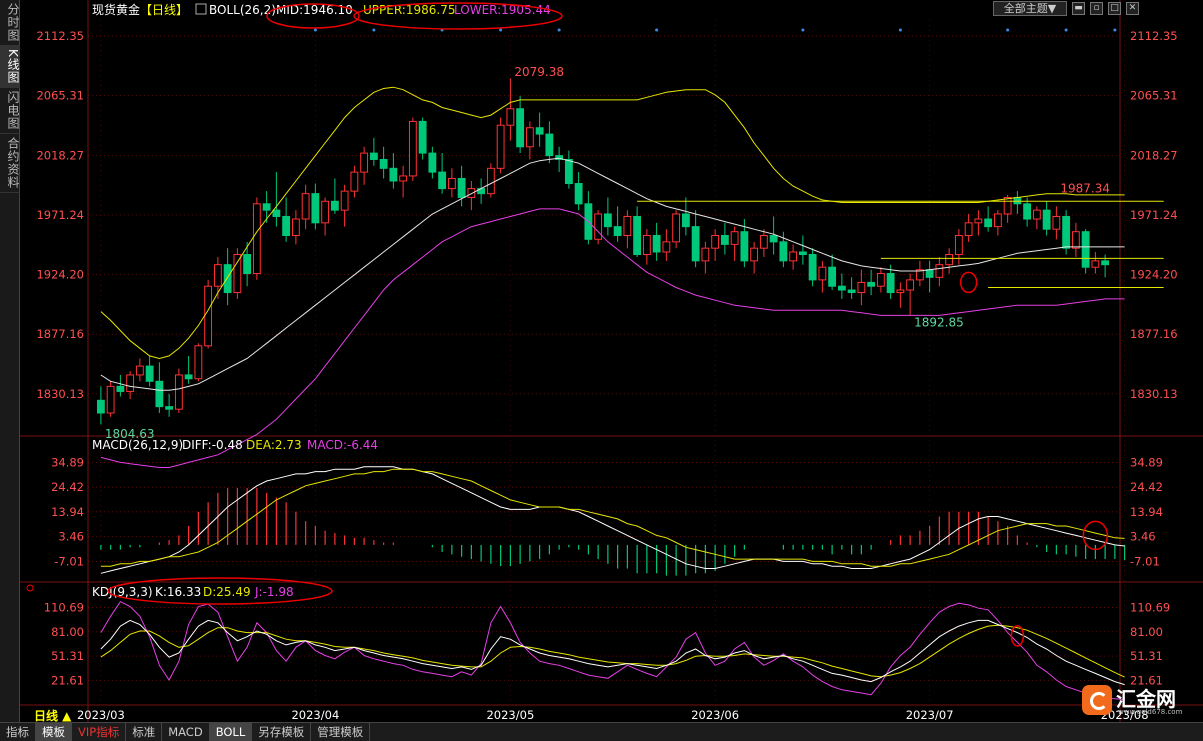 This screenshot has height=741, width=1203. Describe the element at coordinates (341, 732) in the screenshot. I see `tab-manage-template: 管理模板` at that location.